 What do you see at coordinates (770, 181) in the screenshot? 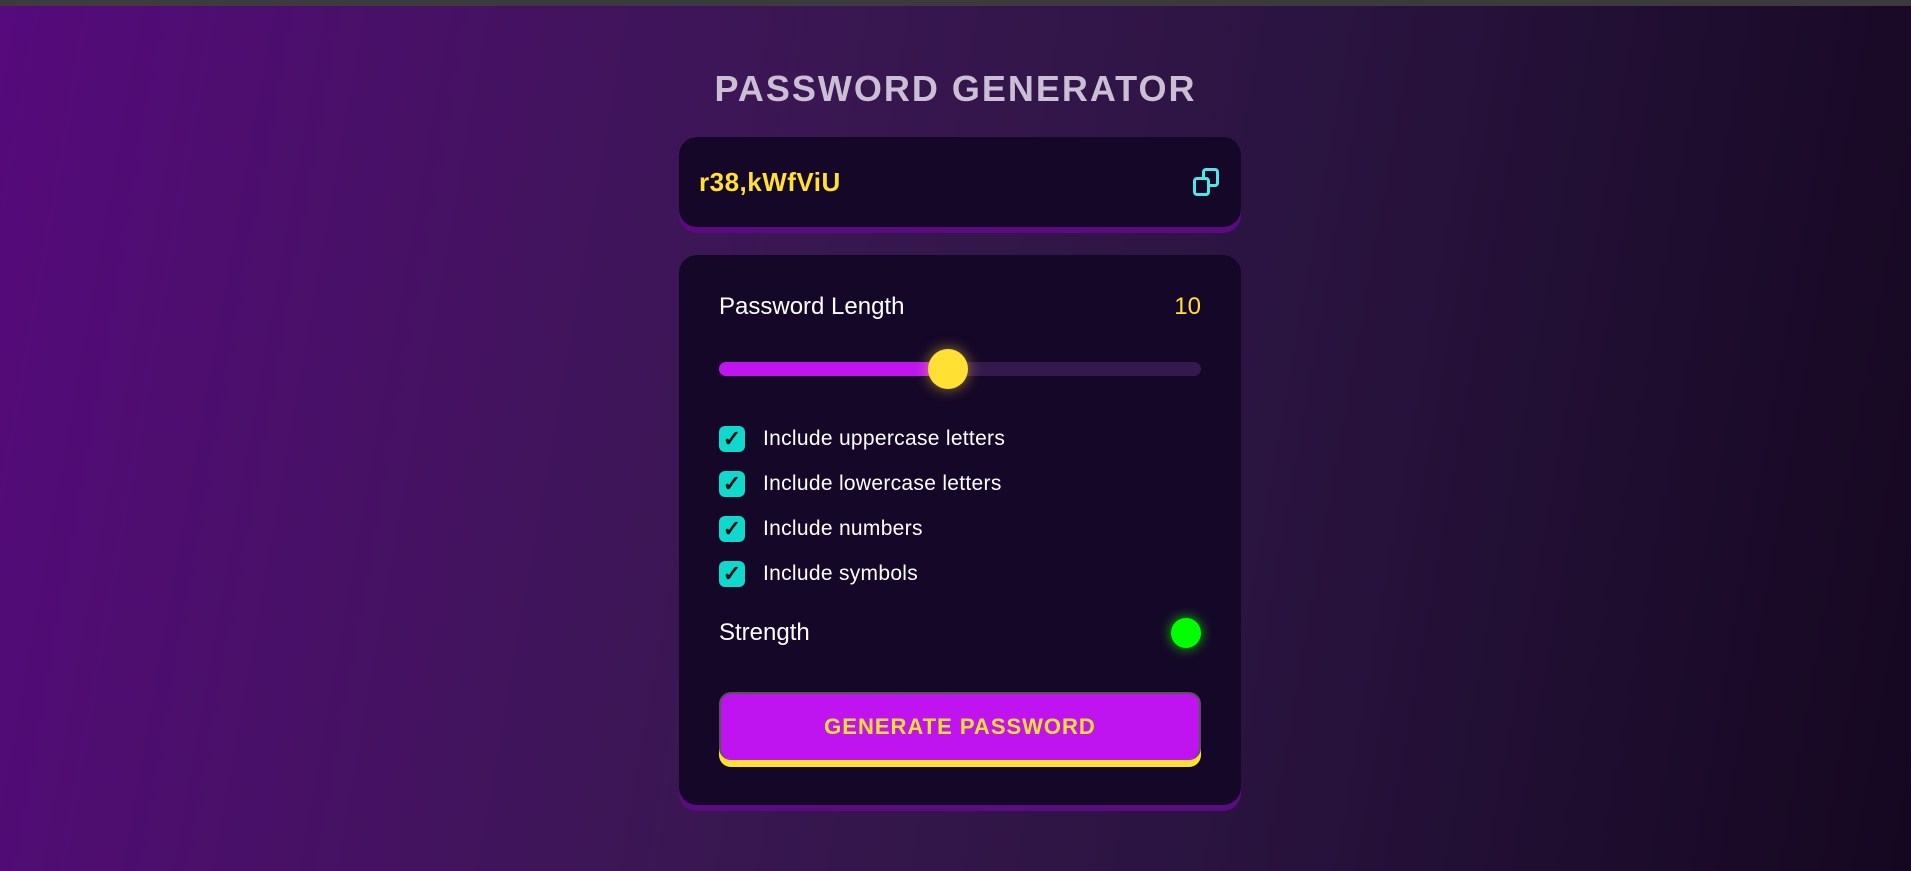
I see `password-output: r38,kWfViU` at bounding box center [770, 181].